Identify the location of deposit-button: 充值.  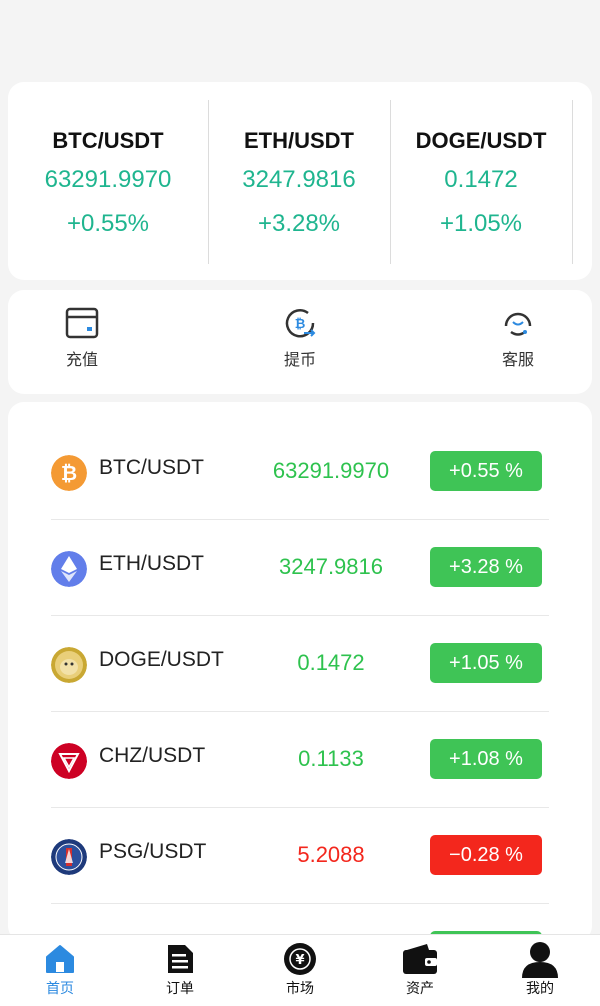
(82, 338).